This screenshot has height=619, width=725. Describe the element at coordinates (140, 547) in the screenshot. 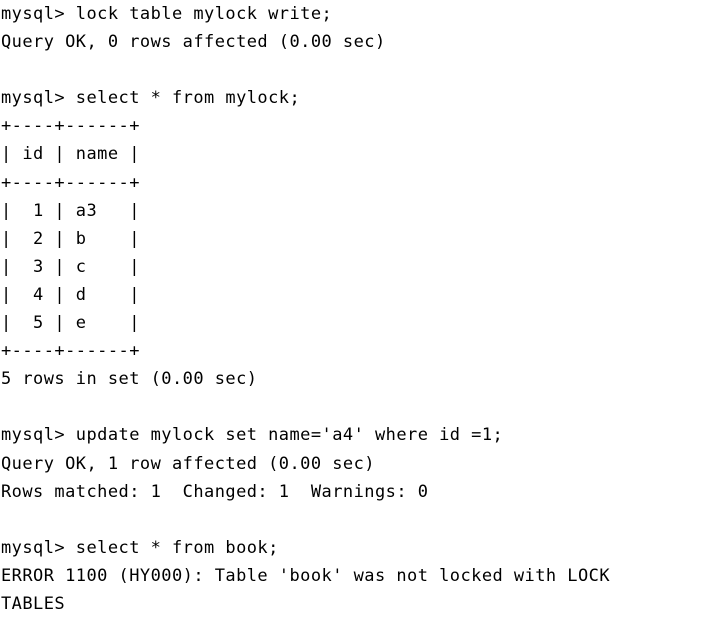

I see `prompt-select-book-command: mysql> select * from book;` at that location.